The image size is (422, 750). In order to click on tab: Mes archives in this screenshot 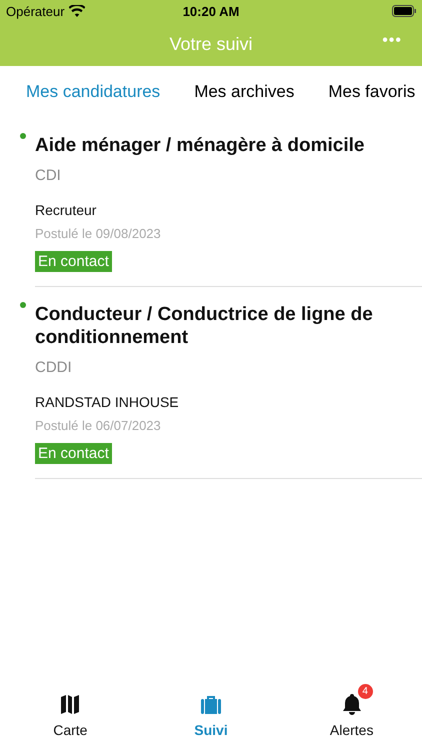, I will do `click(244, 92)`.